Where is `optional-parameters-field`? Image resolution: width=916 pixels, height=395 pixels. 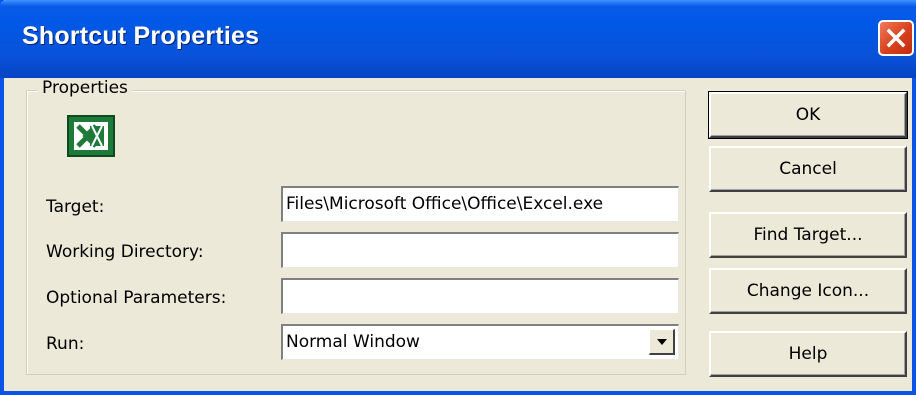 optional-parameters-field is located at coordinates (480, 296).